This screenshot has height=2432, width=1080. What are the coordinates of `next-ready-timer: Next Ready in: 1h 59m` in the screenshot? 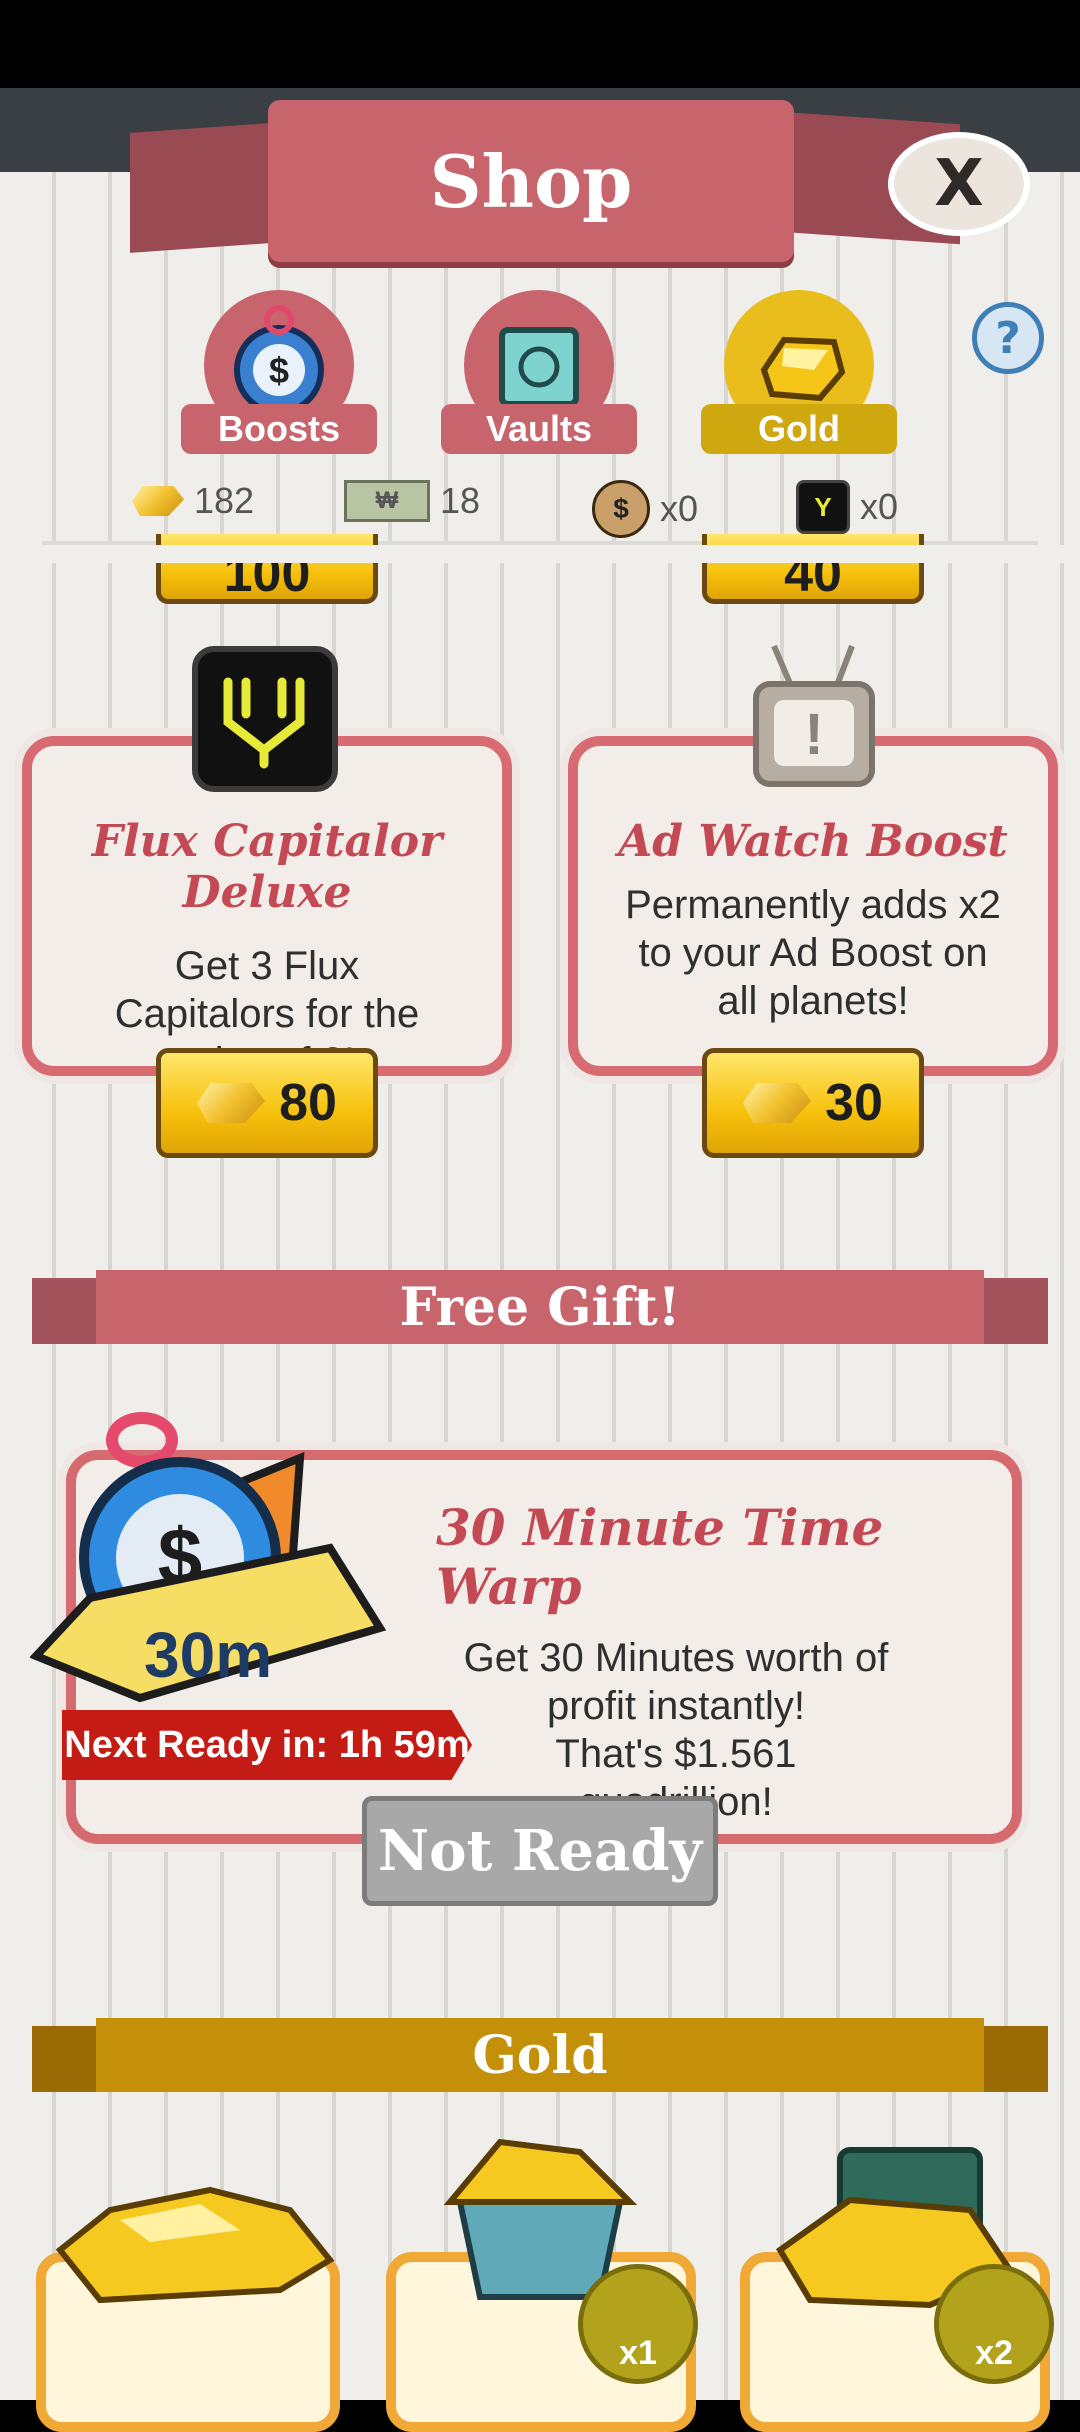 It's located at (267, 1745).